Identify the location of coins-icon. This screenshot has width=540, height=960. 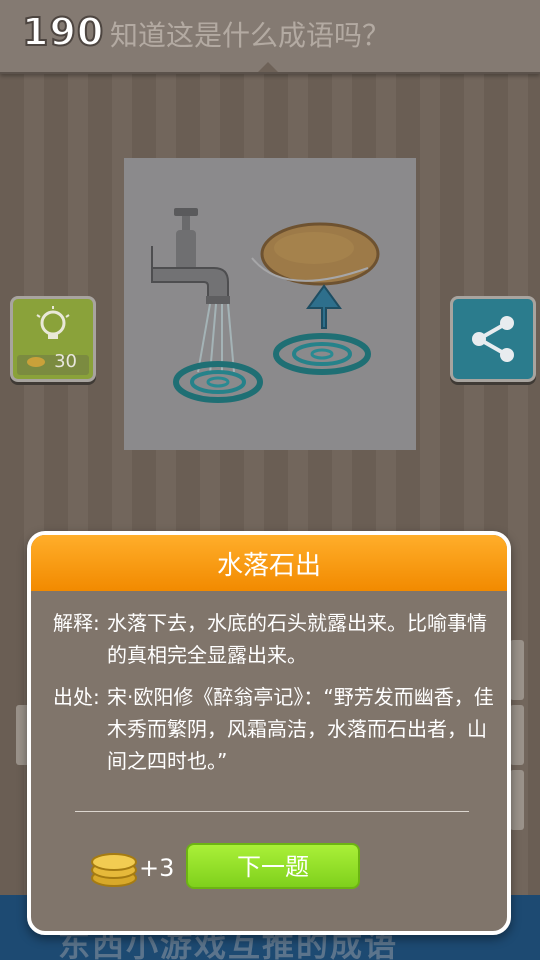
(114, 870).